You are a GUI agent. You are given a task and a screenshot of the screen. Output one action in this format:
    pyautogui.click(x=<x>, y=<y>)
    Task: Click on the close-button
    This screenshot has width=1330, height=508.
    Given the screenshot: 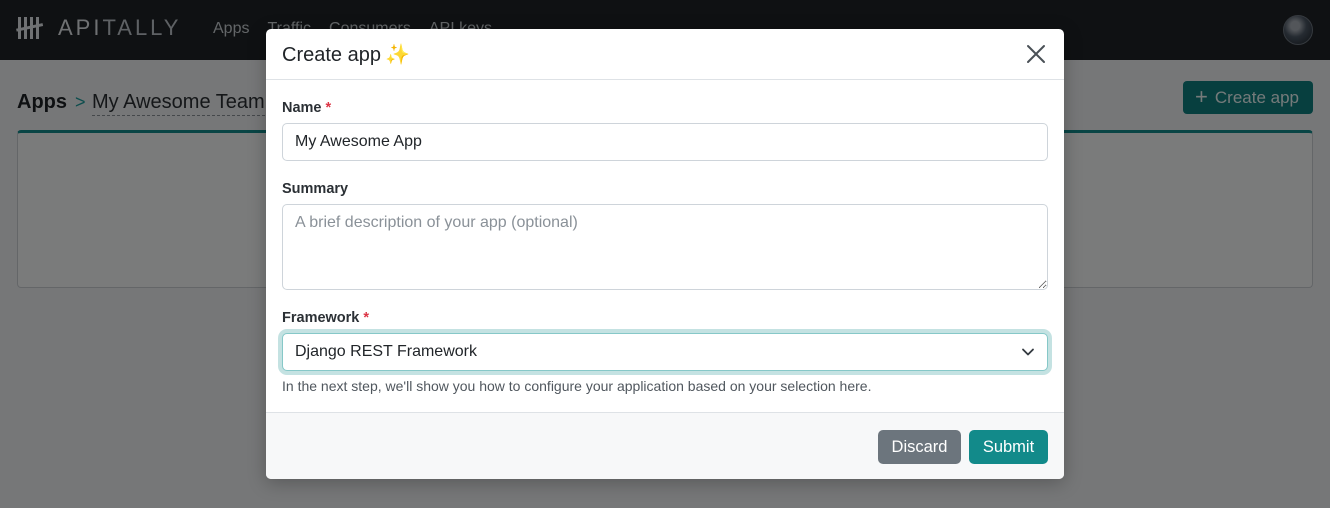 What is the action you would take?
    pyautogui.click(x=1036, y=54)
    